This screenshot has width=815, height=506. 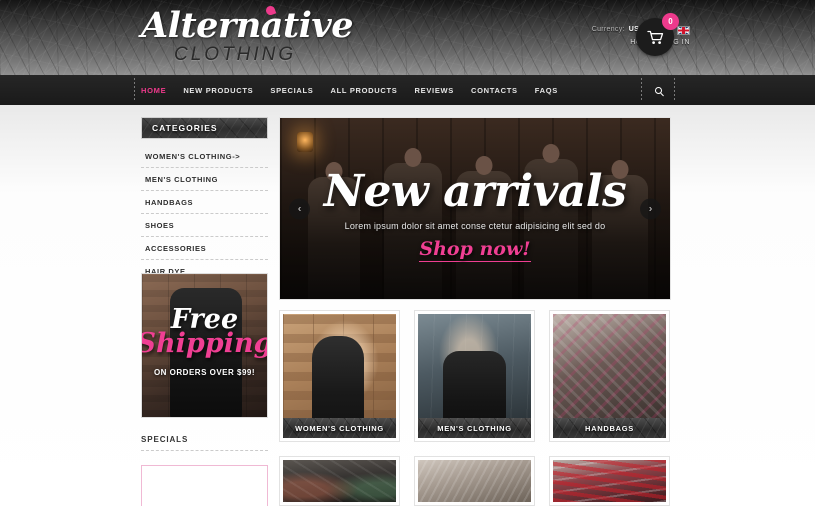 I want to click on site-logo: Alternative CLOTHING, so click(x=247, y=36).